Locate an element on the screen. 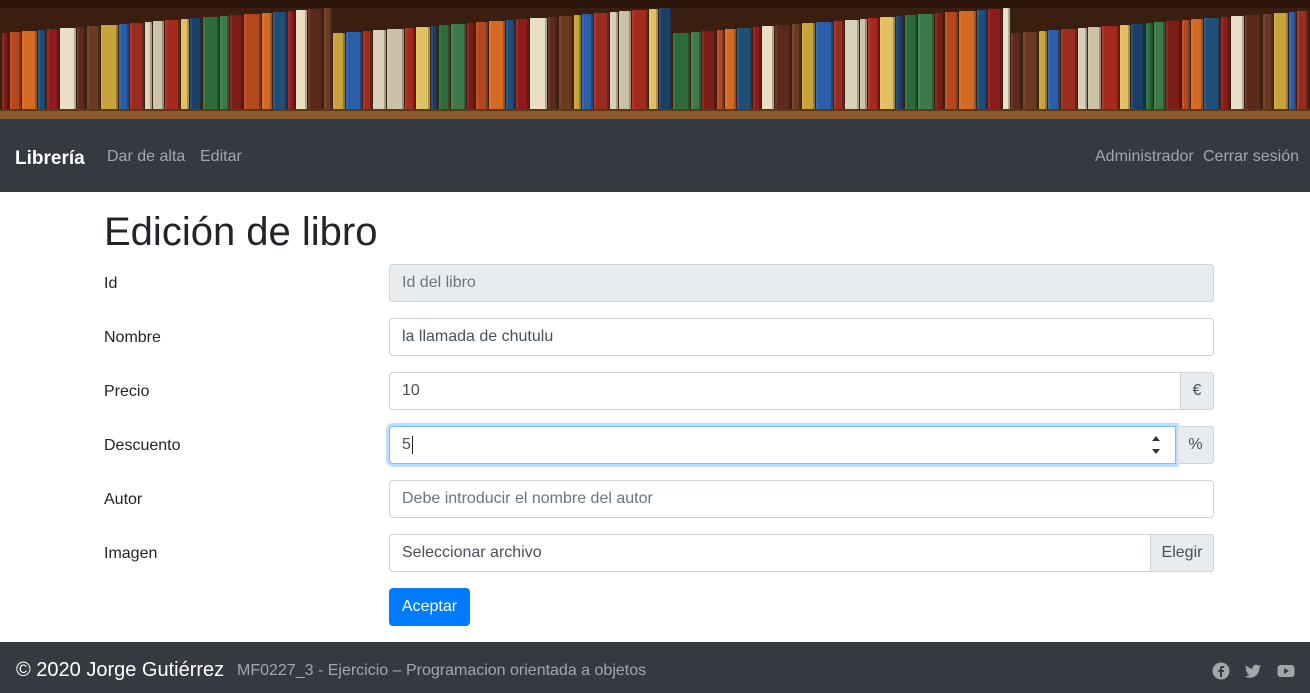 This screenshot has height=693, width=1310. nombre-value: la llamada de chutulu is located at coordinates (478, 336).